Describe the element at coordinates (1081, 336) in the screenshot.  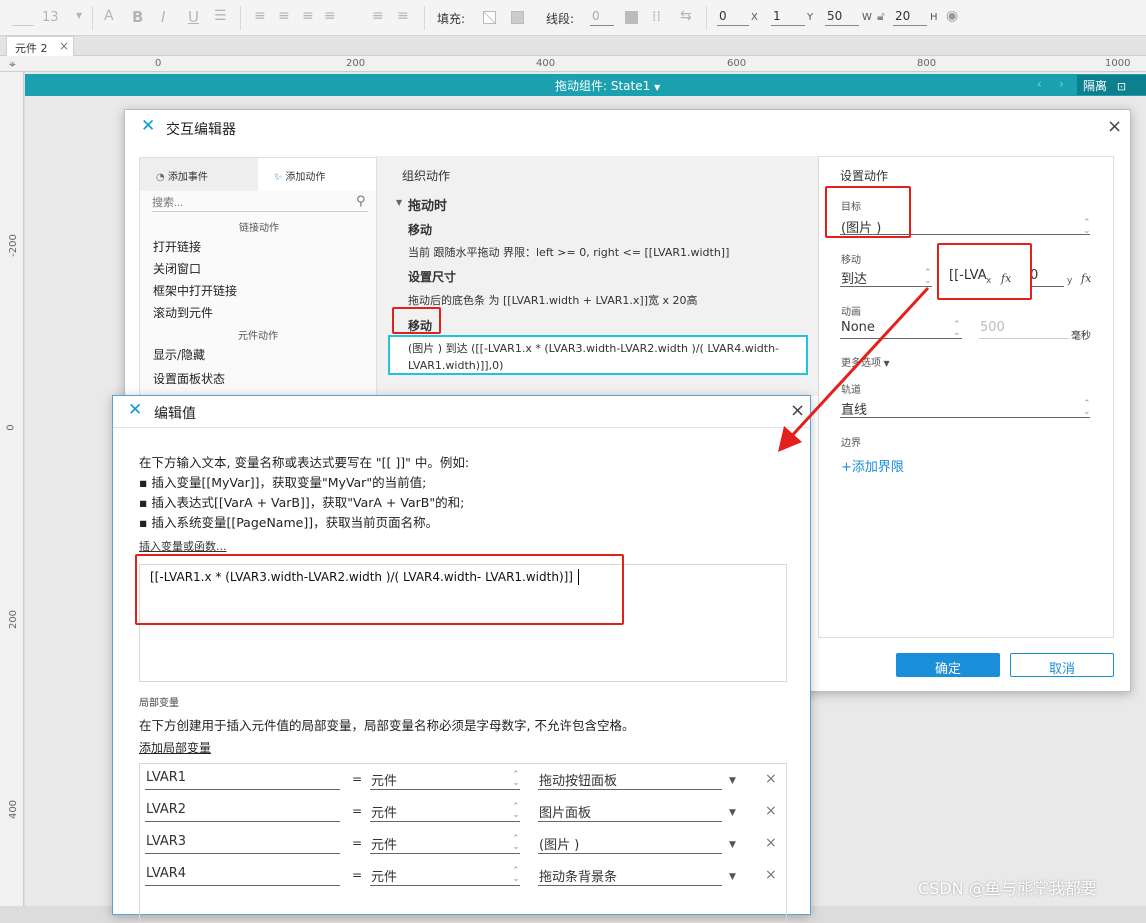
I see `ms-label: 毫秒` at that location.